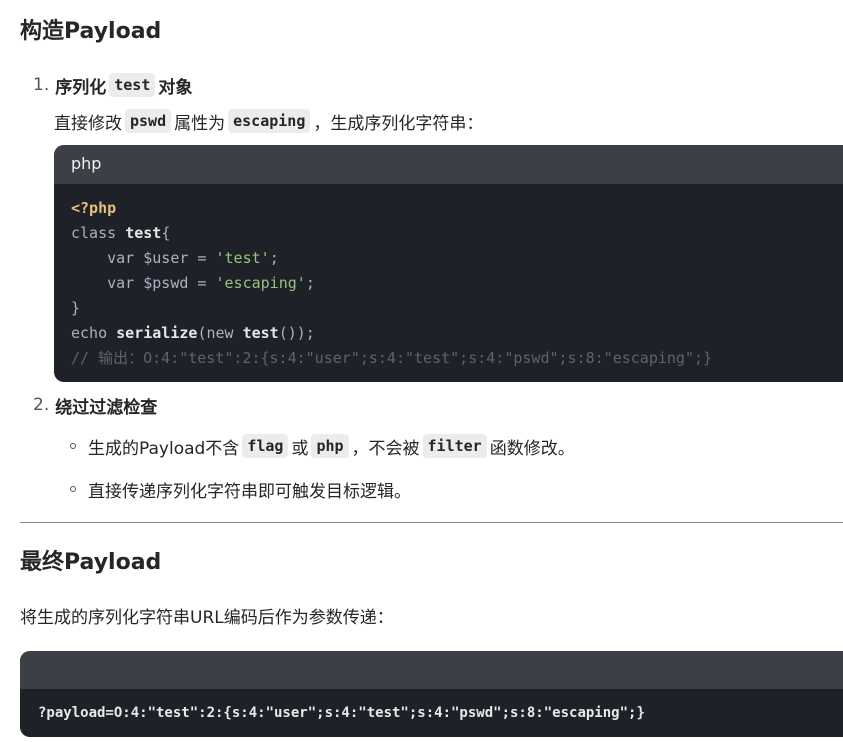 The height and width of the screenshot is (742, 843). Describe the element at coordinates (164, 448) in the screenshot. I see `bullet-text: 生成的Payload不含` at that location.